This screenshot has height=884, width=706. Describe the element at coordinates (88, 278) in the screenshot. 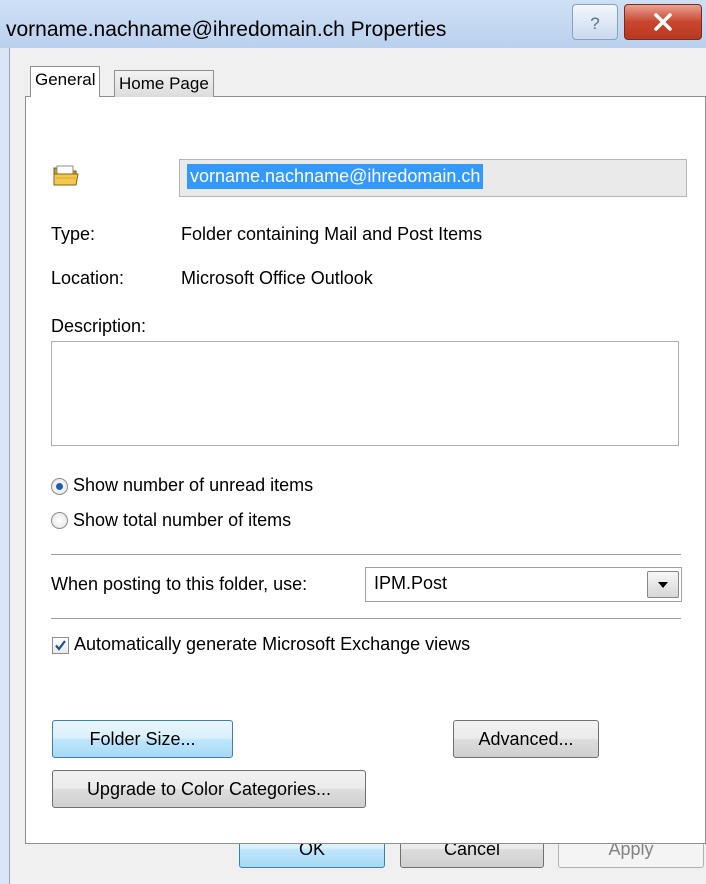

I see `location-label: Location:` at that location.